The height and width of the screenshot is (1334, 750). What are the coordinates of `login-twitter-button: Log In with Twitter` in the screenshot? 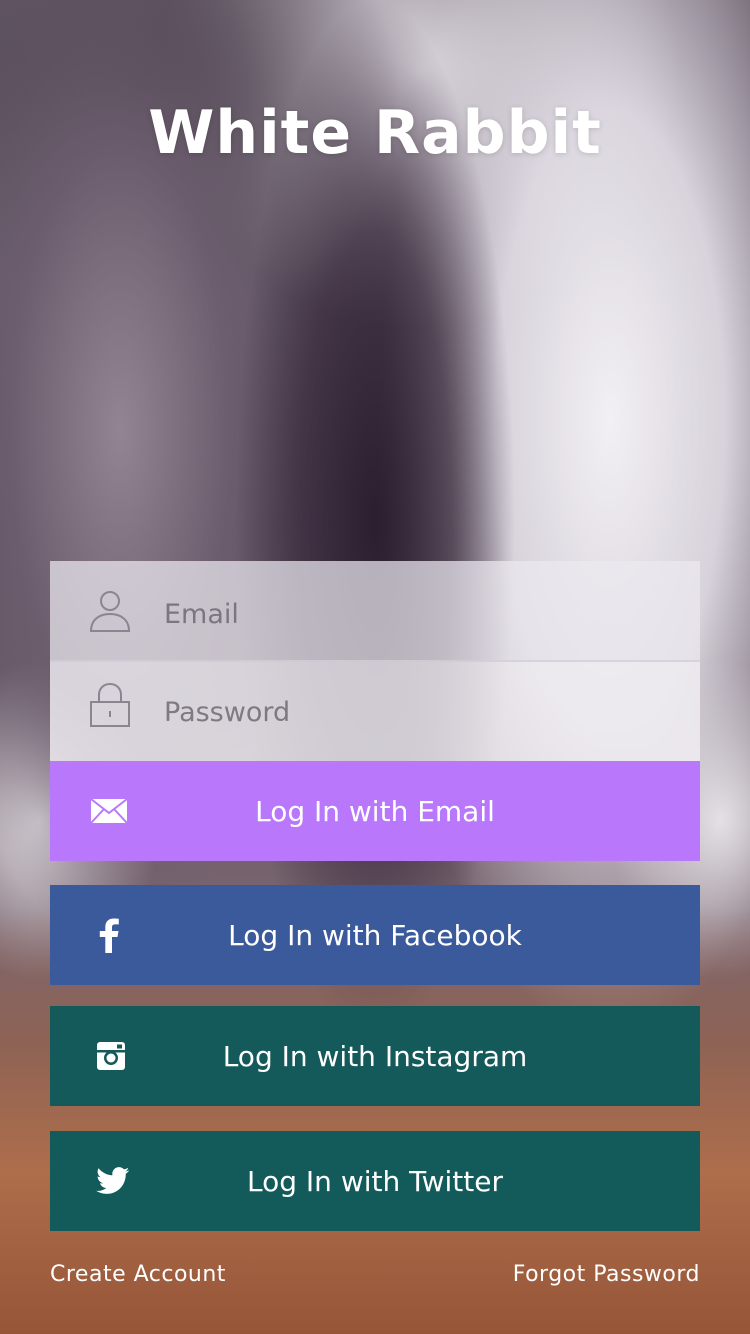 It's located at (375, 1181).